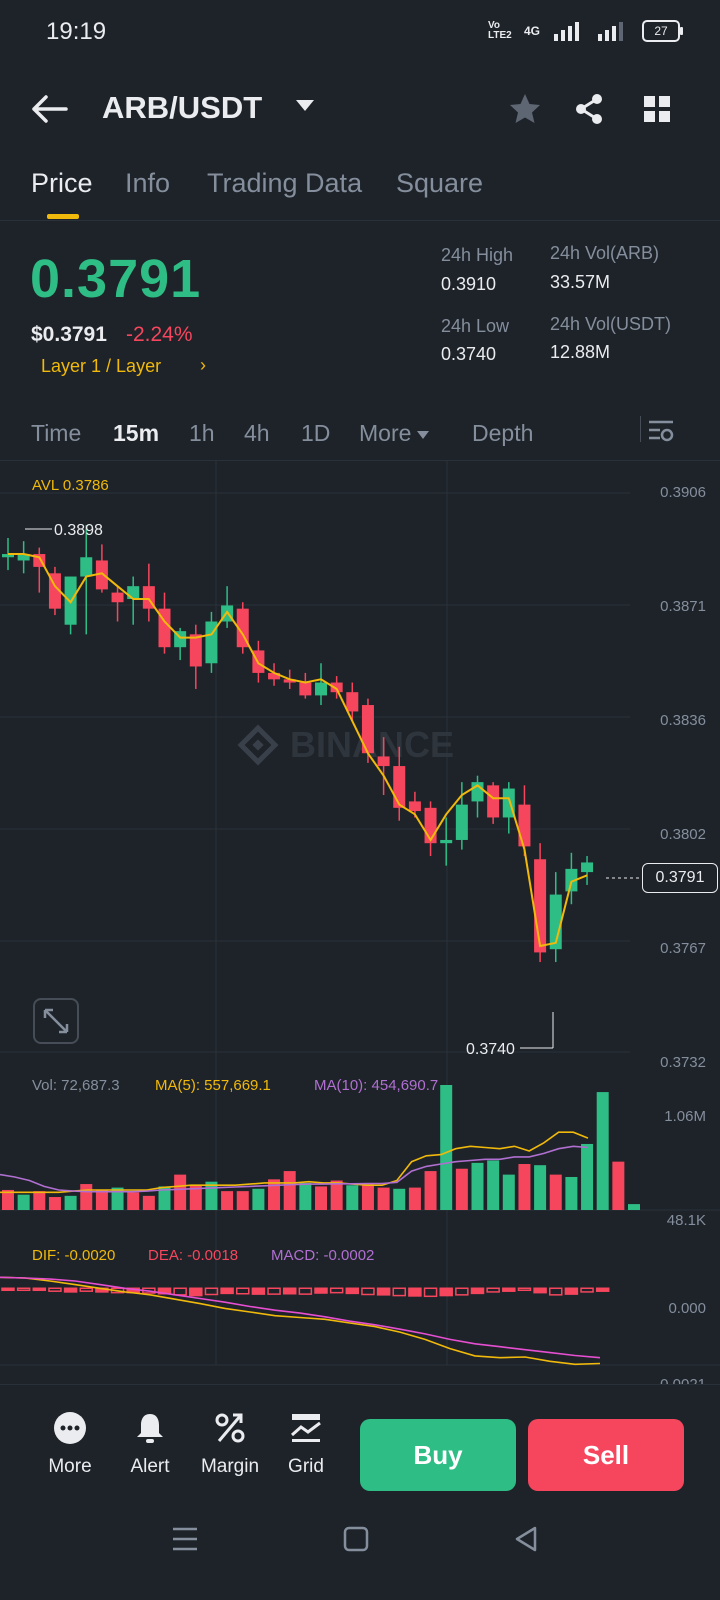 Image resolution: width=720 pixels, height=1600 pixels. I want to click on tf-4h: 4h, so click(257, 433).